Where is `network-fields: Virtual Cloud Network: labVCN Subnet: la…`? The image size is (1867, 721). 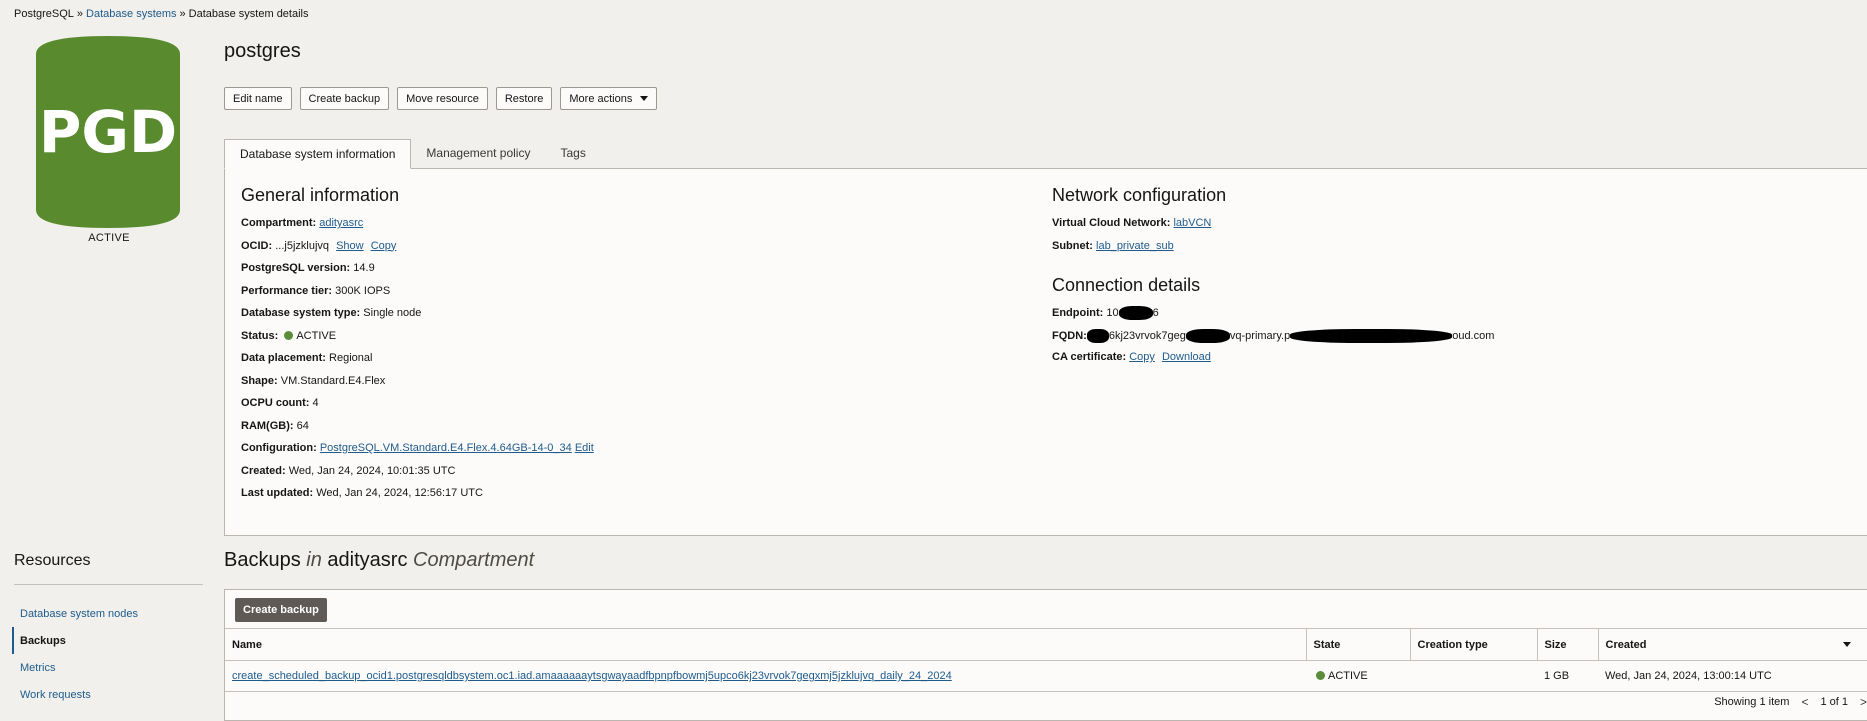
network-fields: Virtual Cloud Network: labVCN Subnet: la… is located at coordinates (1131, 239).